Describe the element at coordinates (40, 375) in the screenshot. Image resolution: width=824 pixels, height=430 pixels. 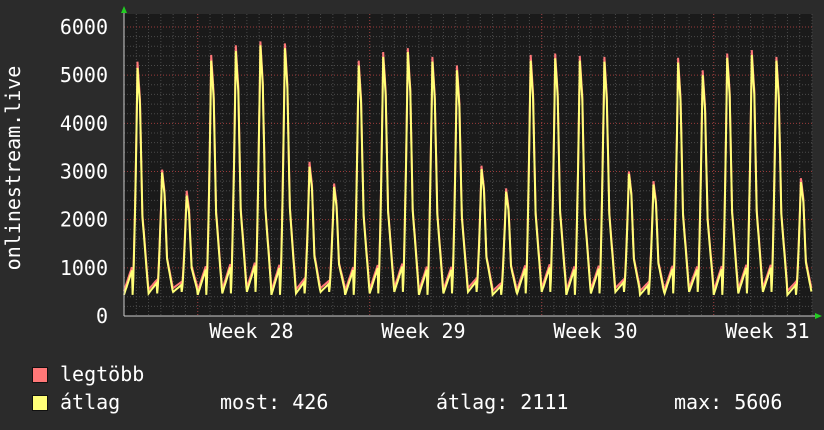
I see `legend-swatch-legtobb` at that location.